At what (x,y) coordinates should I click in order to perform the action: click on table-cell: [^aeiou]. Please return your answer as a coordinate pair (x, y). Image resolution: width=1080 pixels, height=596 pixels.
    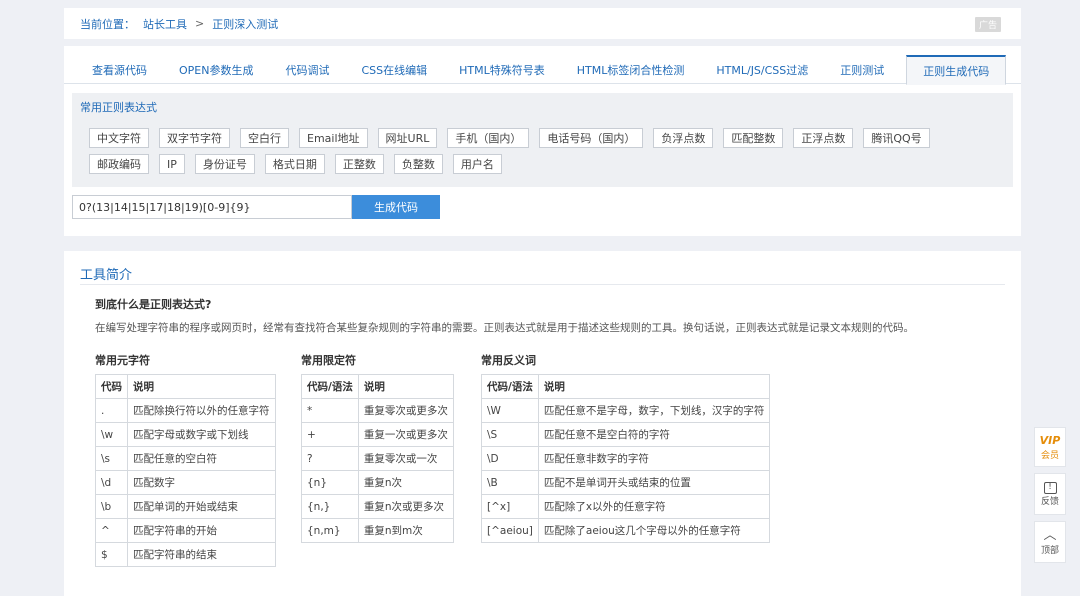
    Looking at the image, I should click on (510, 530).